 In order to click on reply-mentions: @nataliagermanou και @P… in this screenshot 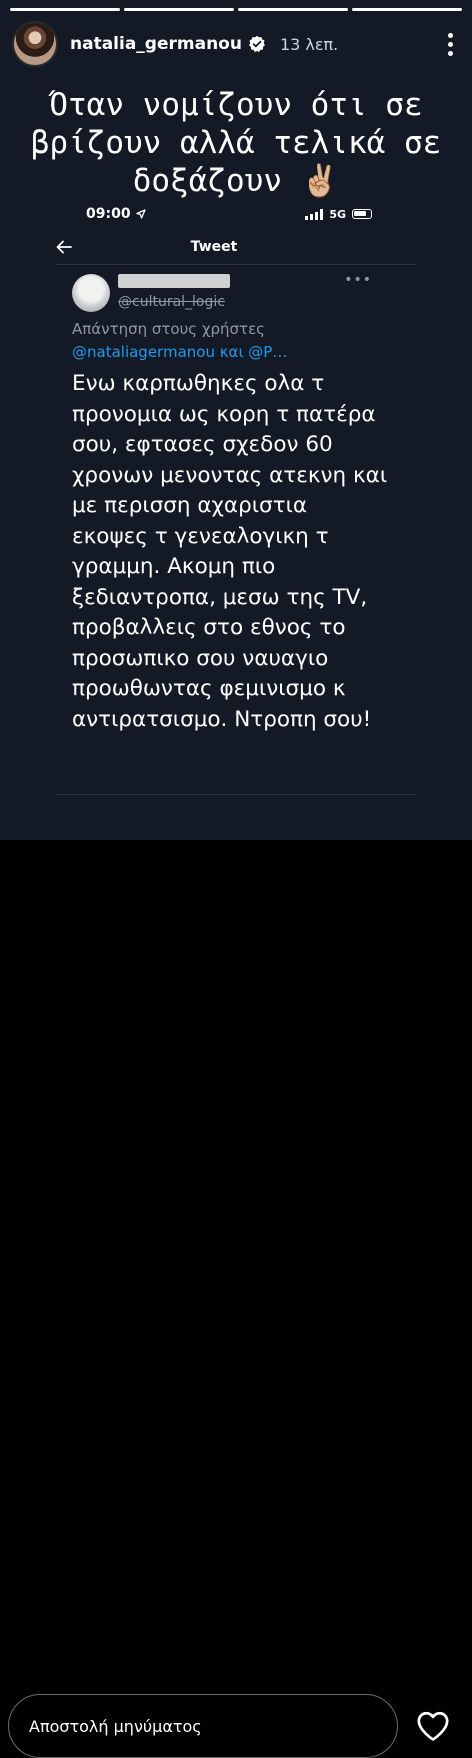, I will do `click(180, 352)`.